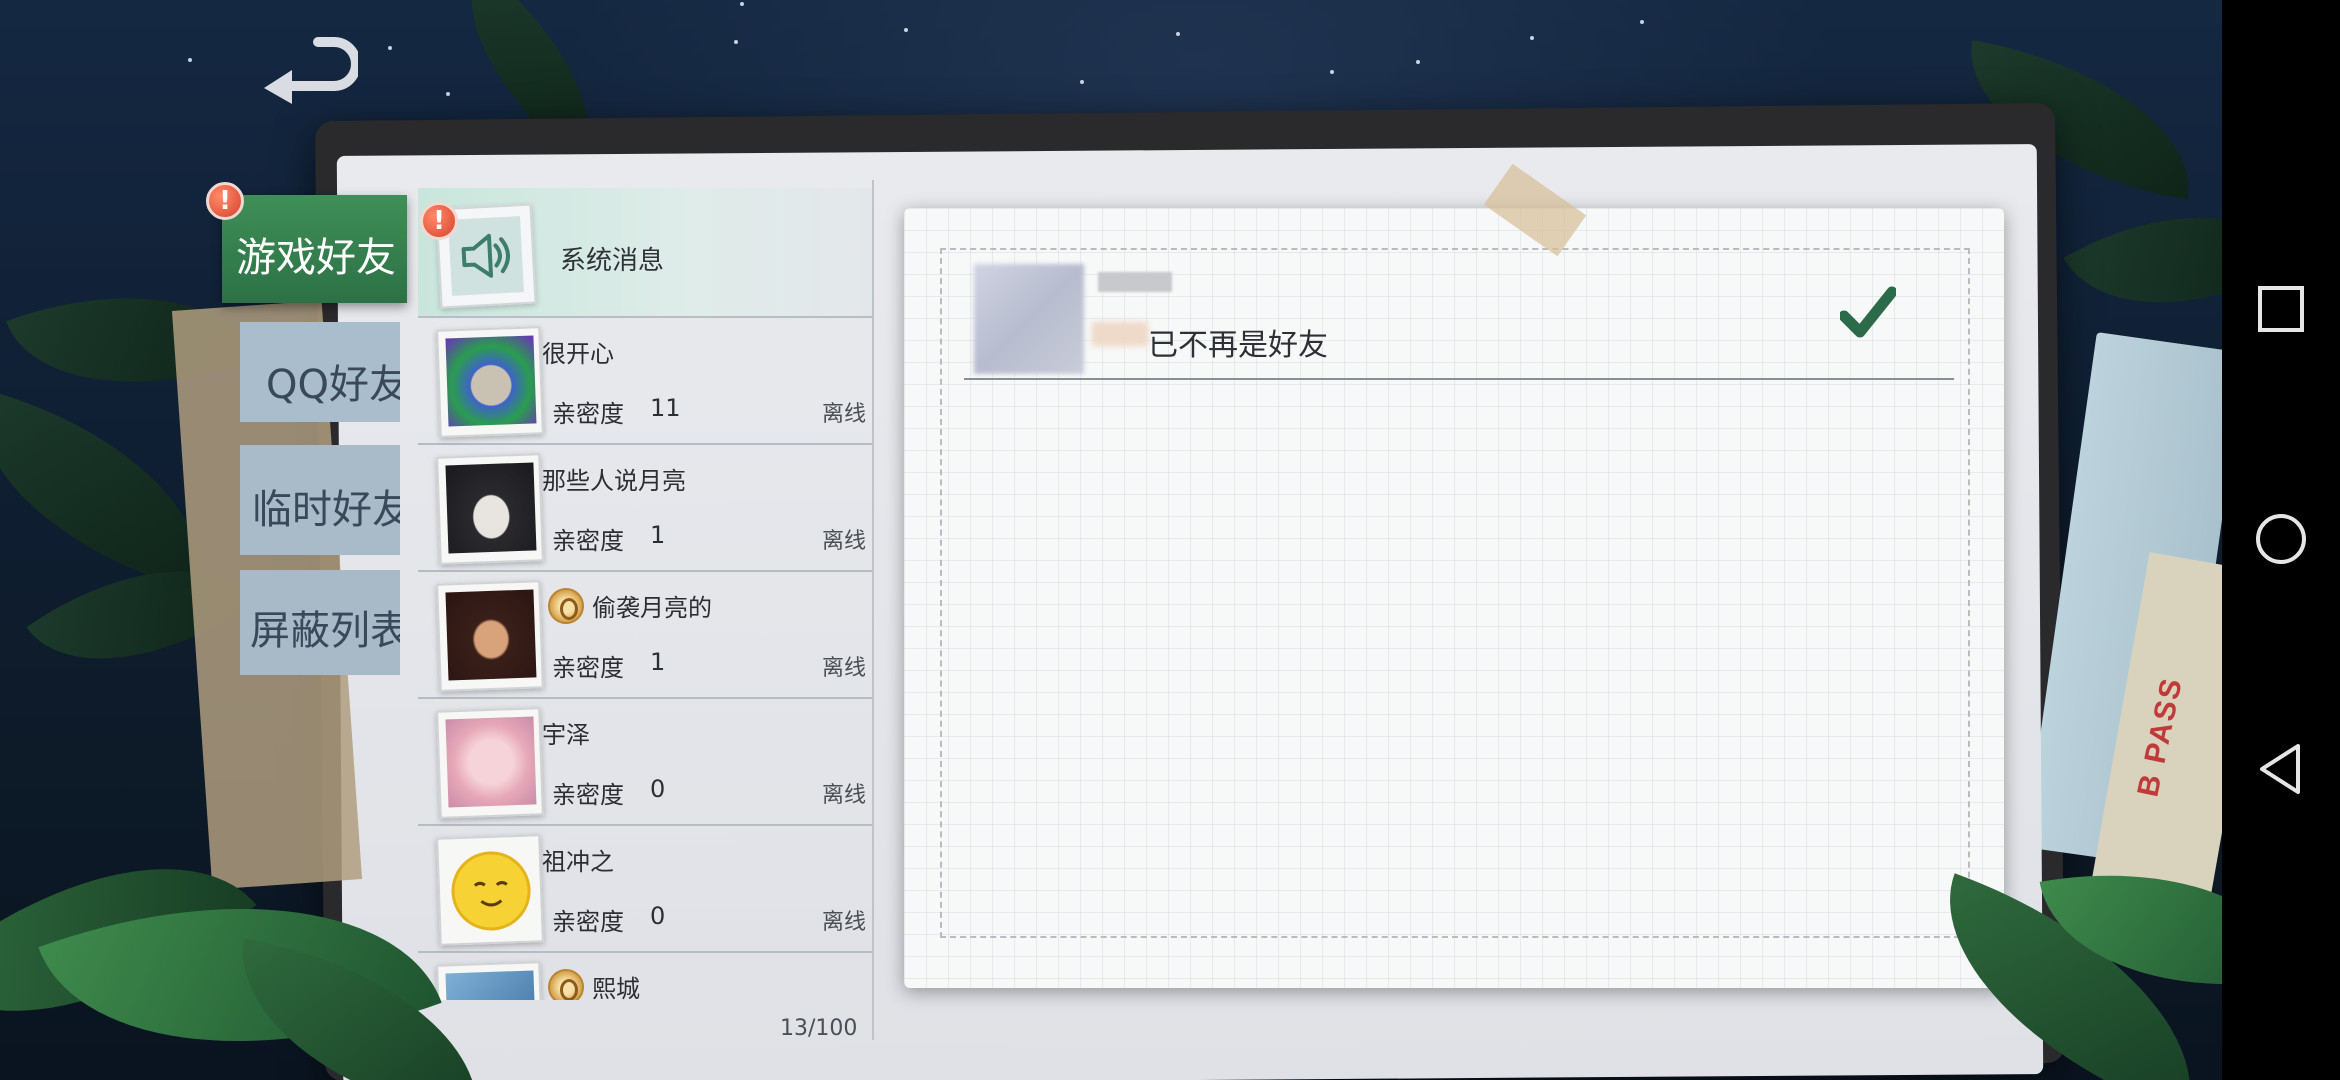 This screenshot has width=2340, height=1080. Describe the element at coordinates (1868, 312) in the screenshot. I see `check-icon` at that location.